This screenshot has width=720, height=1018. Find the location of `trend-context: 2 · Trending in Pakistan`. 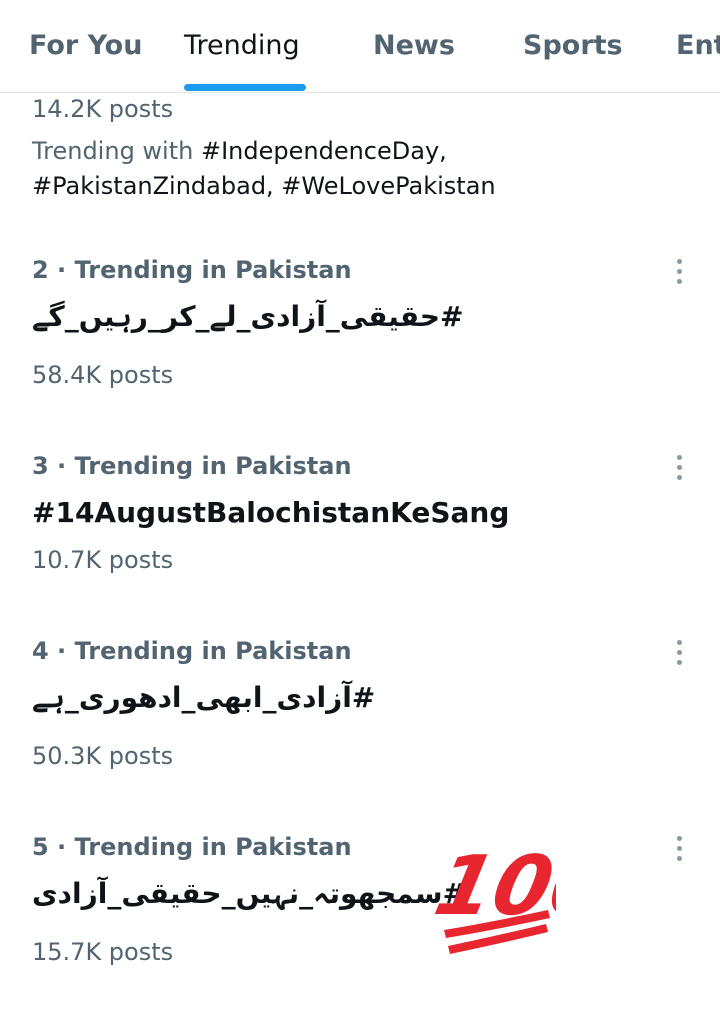

trend-context: 2 · Trending in Pakistan is located at coordinates (192, 270).